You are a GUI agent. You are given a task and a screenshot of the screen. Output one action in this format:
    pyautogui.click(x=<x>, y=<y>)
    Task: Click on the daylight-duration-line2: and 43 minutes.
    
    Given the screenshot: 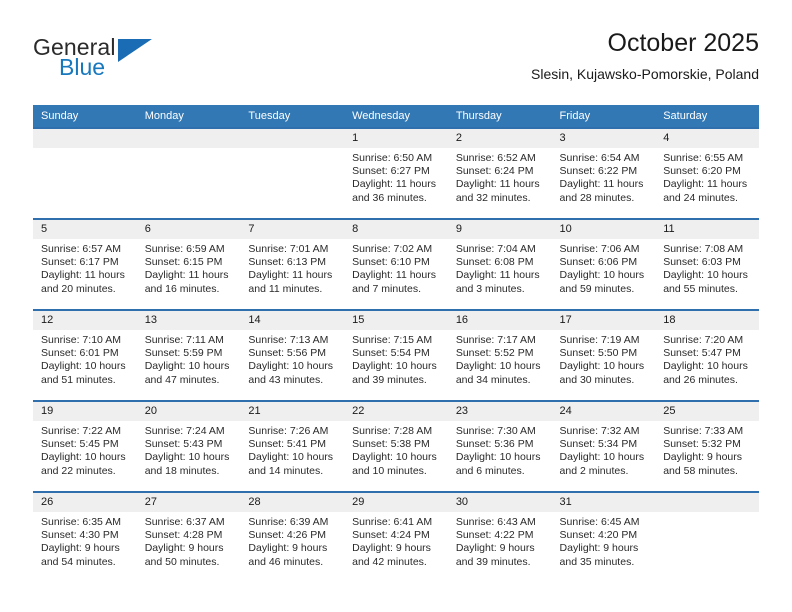 What is the action you would take?
    pyautogui.click(x=286, y=379)
    